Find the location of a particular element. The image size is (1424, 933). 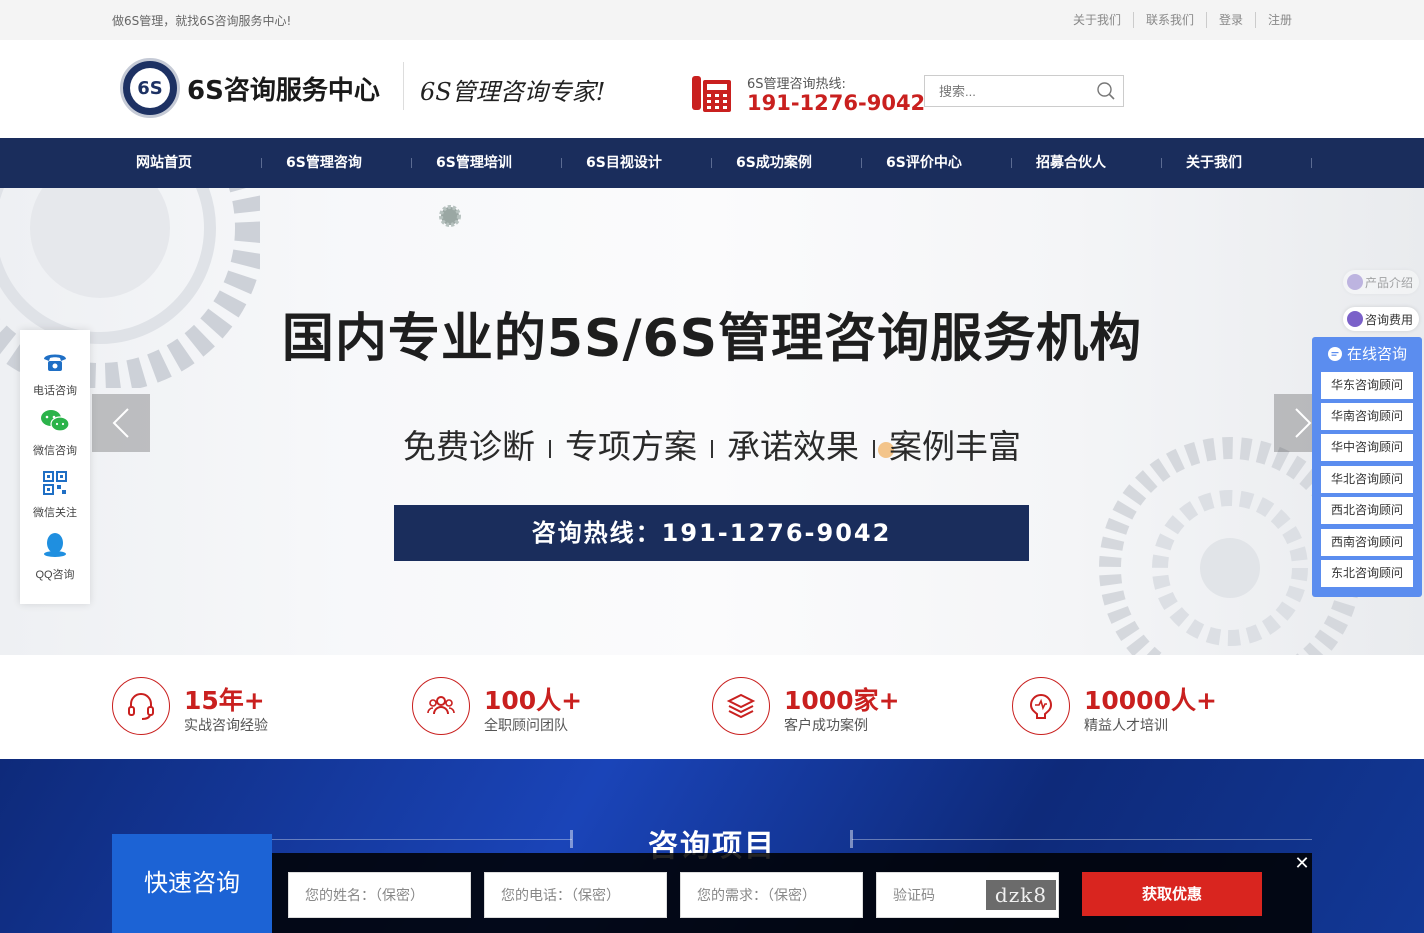

sidebar-item-label: 微信咨询 is located at coordinates (55, 451).